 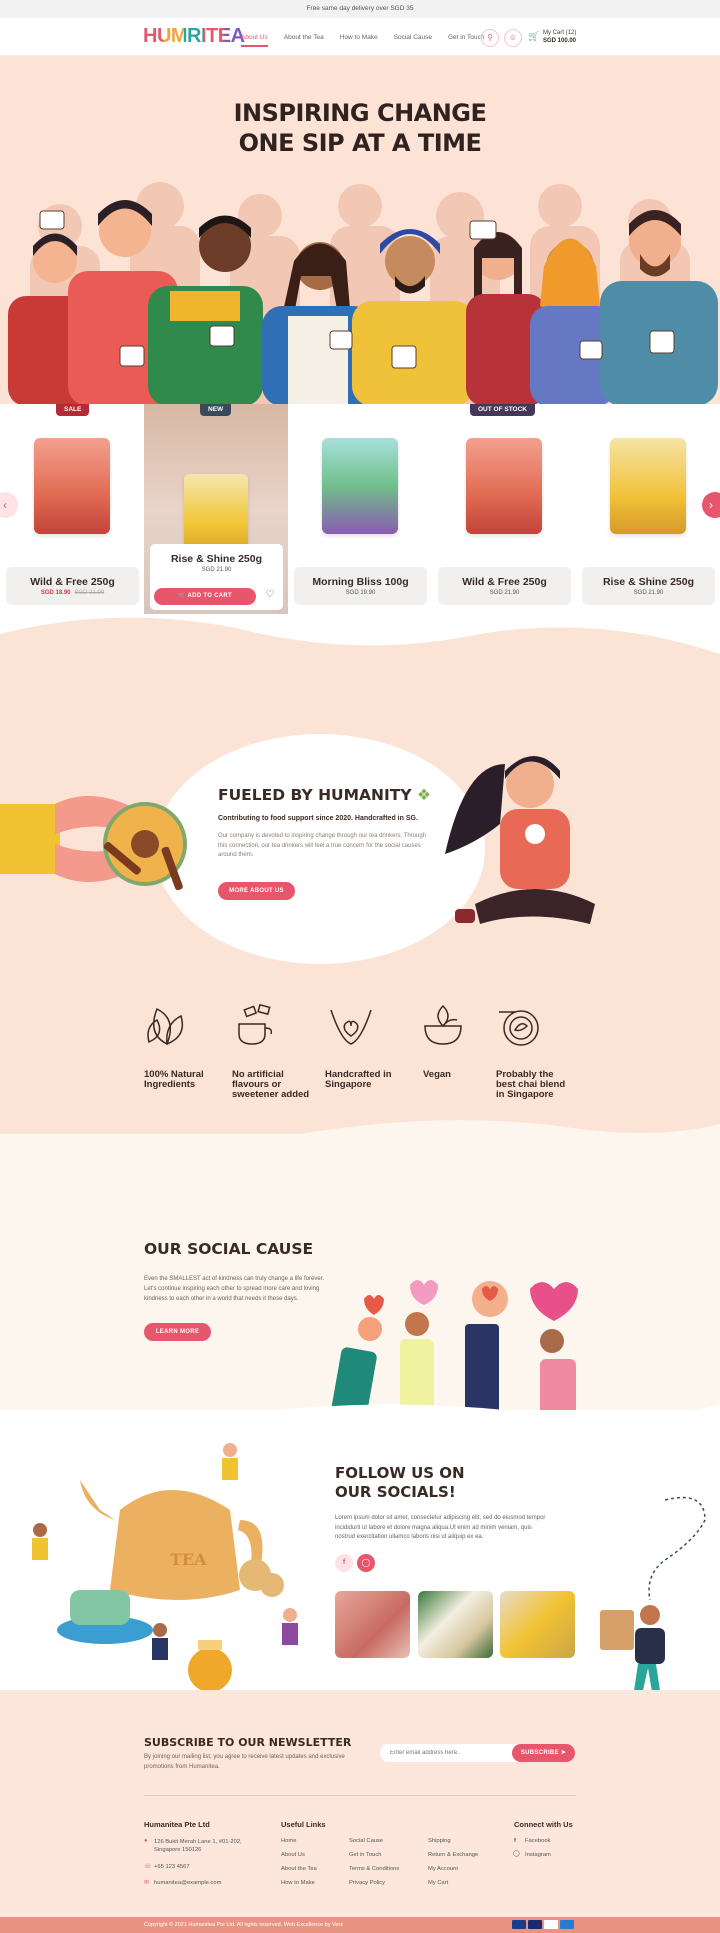 I want to click on footer-phone: +65 123 4567, so click(x=172, y=1867).